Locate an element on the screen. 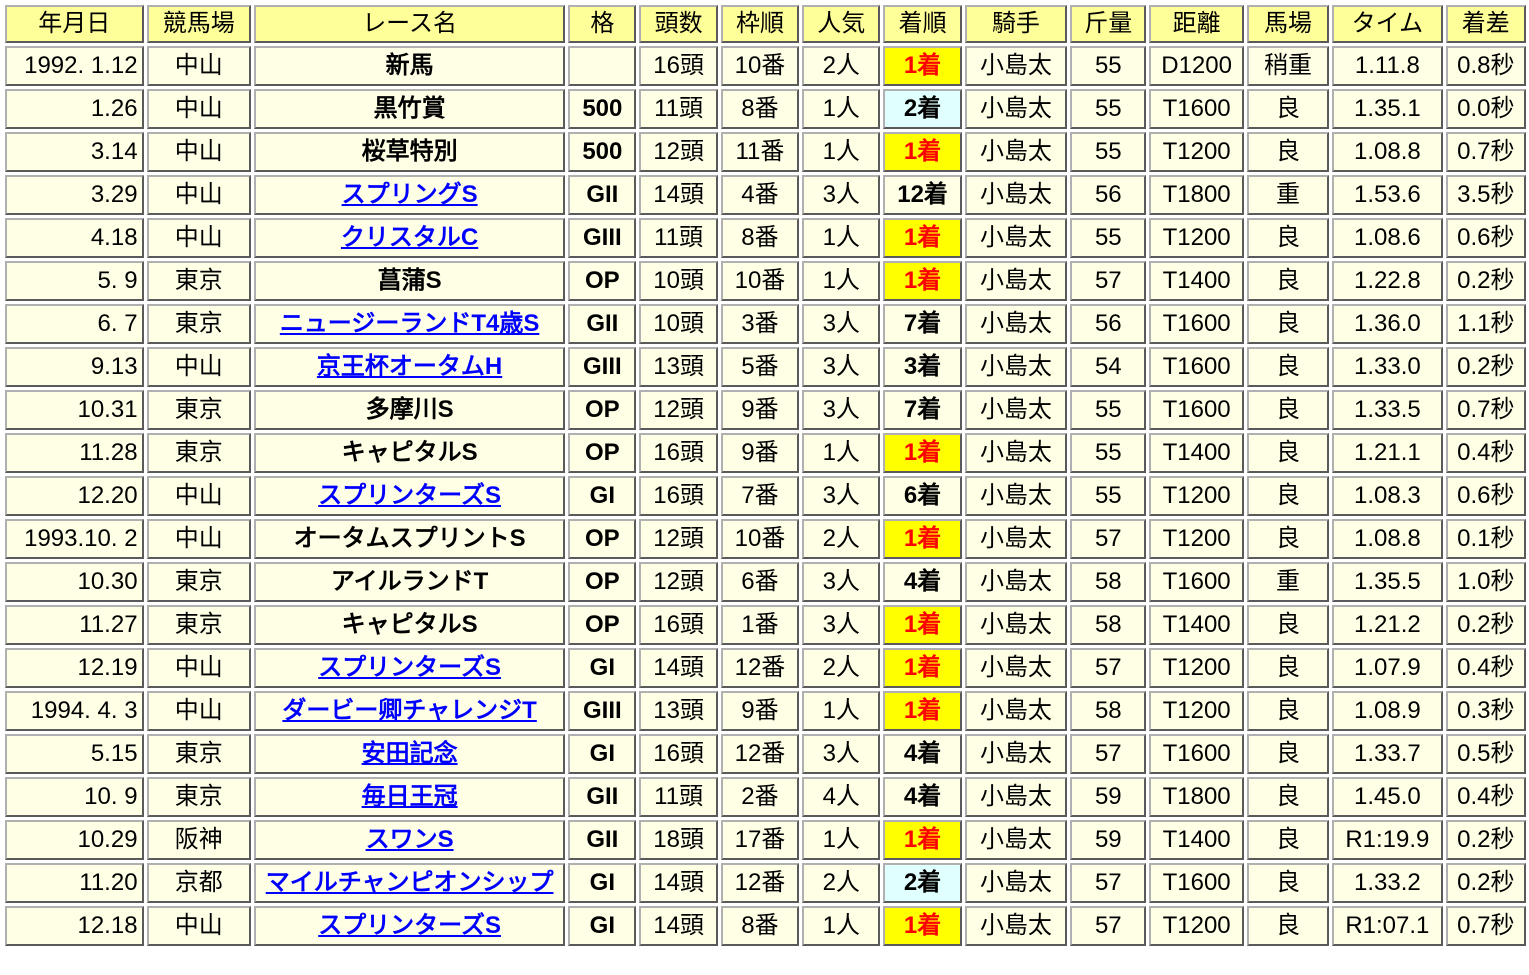 This screenshot has width=1529, height=975. cell-weight: 57 is located at coordinates (1108, 668).